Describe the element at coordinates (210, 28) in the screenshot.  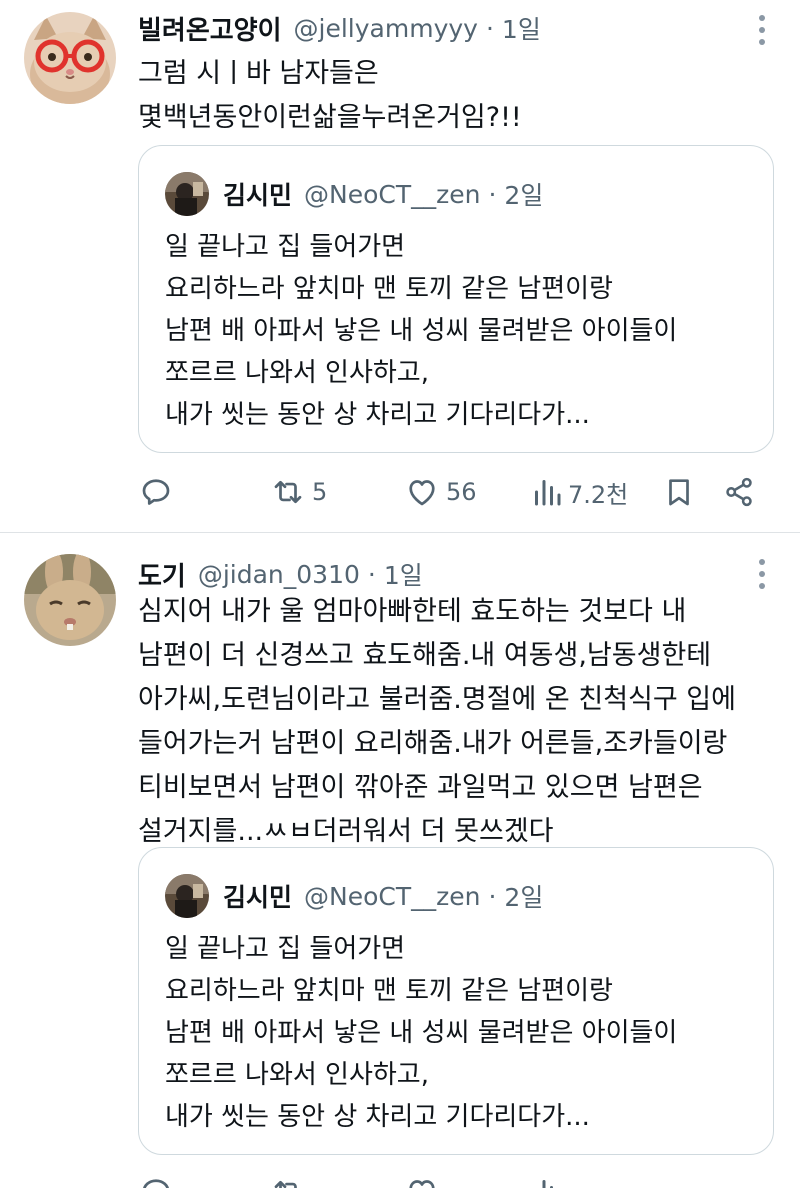
I see `display-name: 빌려온고양이` at that location.